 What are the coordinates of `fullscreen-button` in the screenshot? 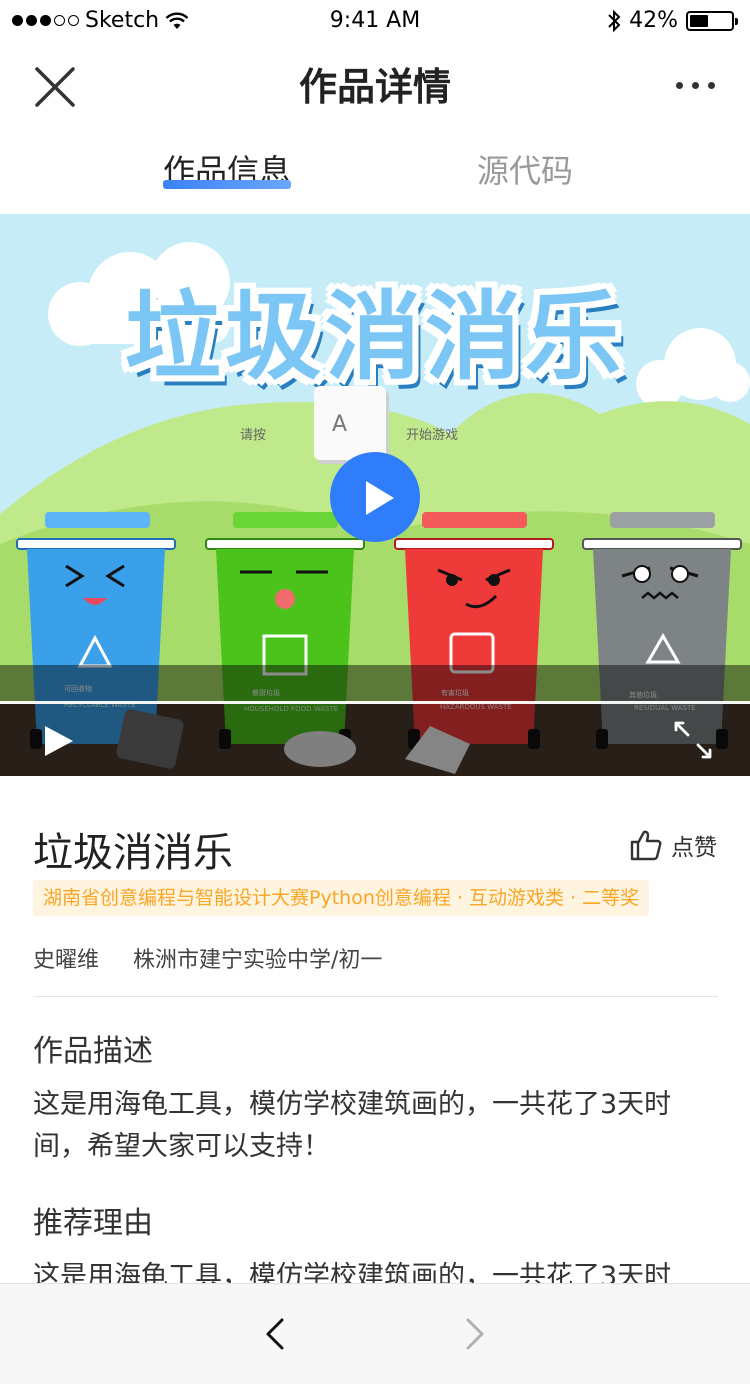 It's located at (693, 740).